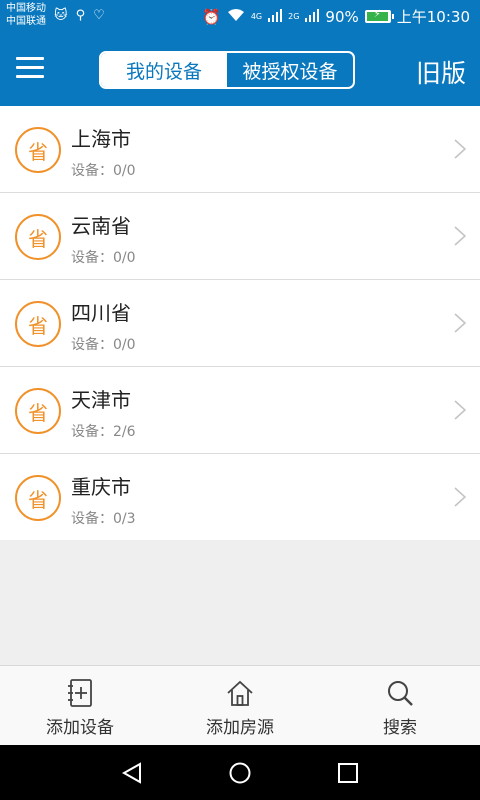 The image size is (480, 800). I want to click on system-nav-bar, so click(240, 772).